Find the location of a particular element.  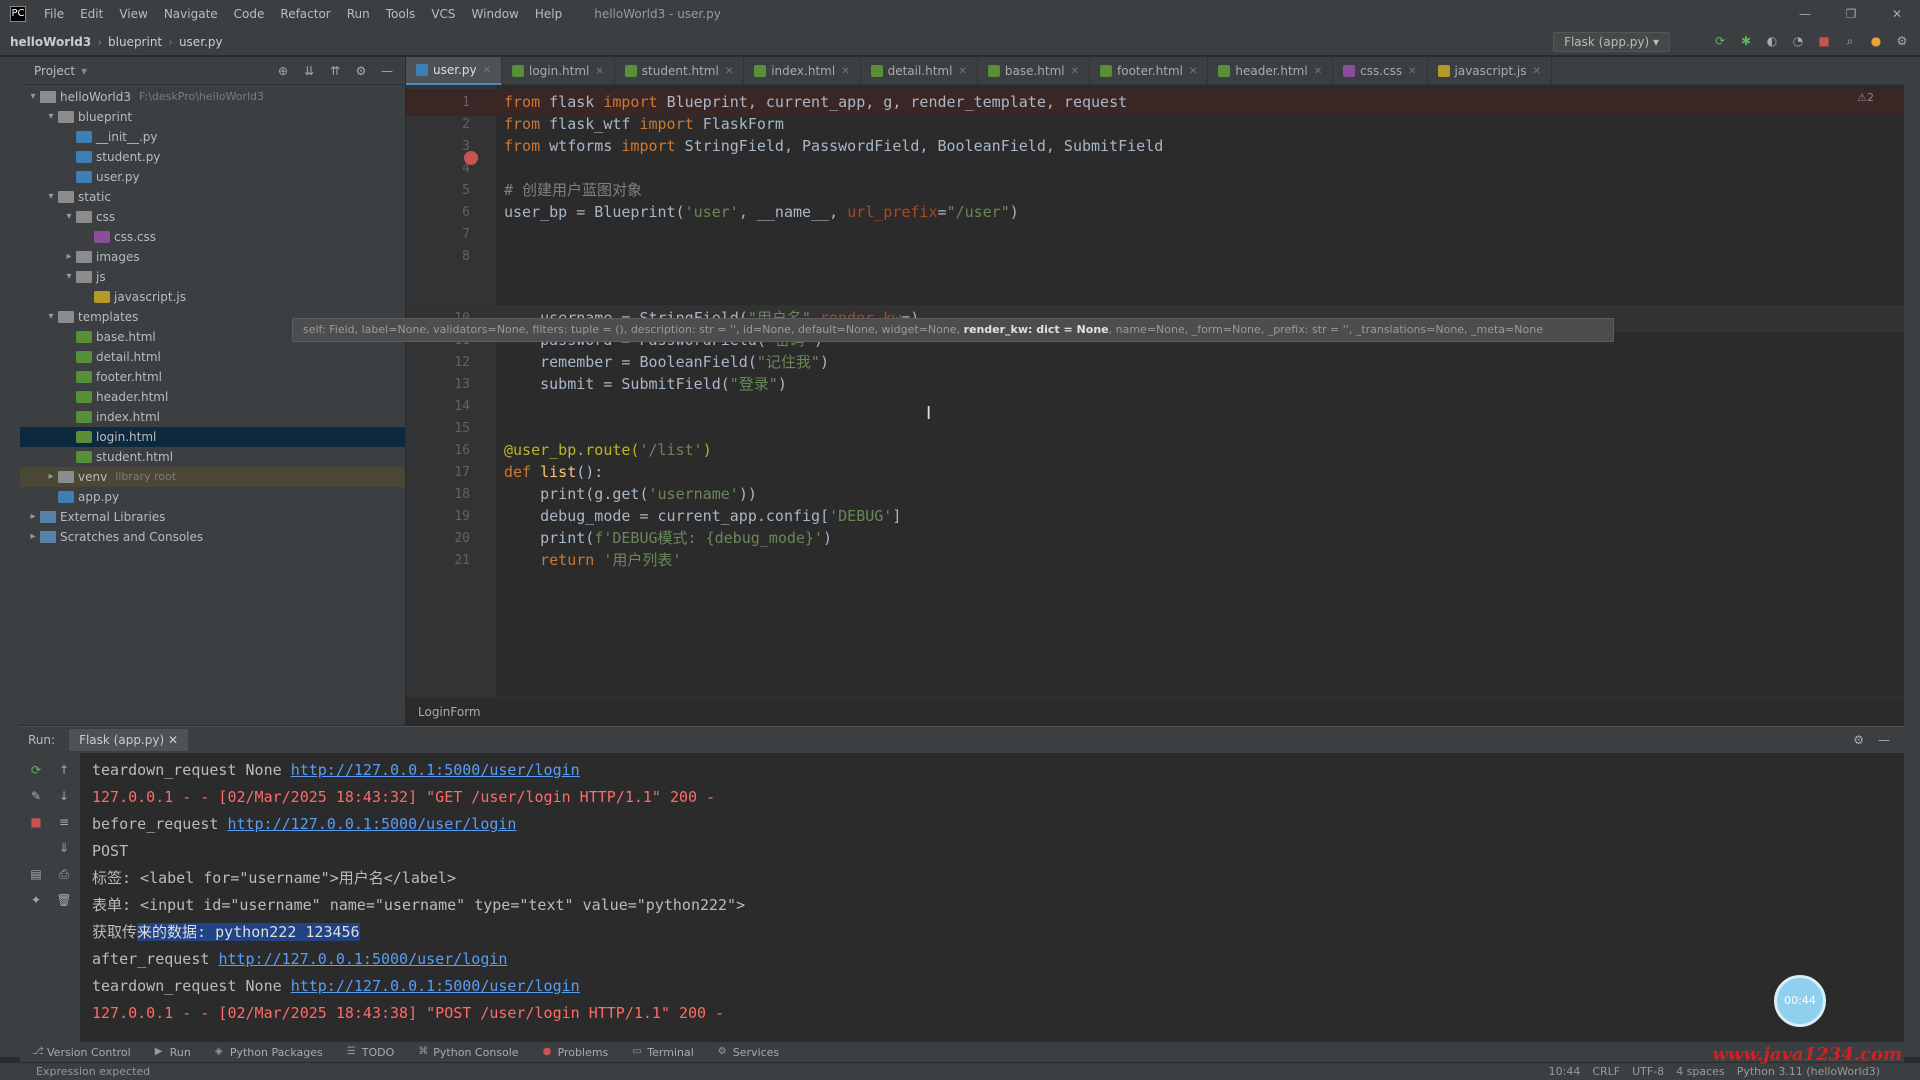

tree-item: ▾ css is located at coordinates (212, 217).